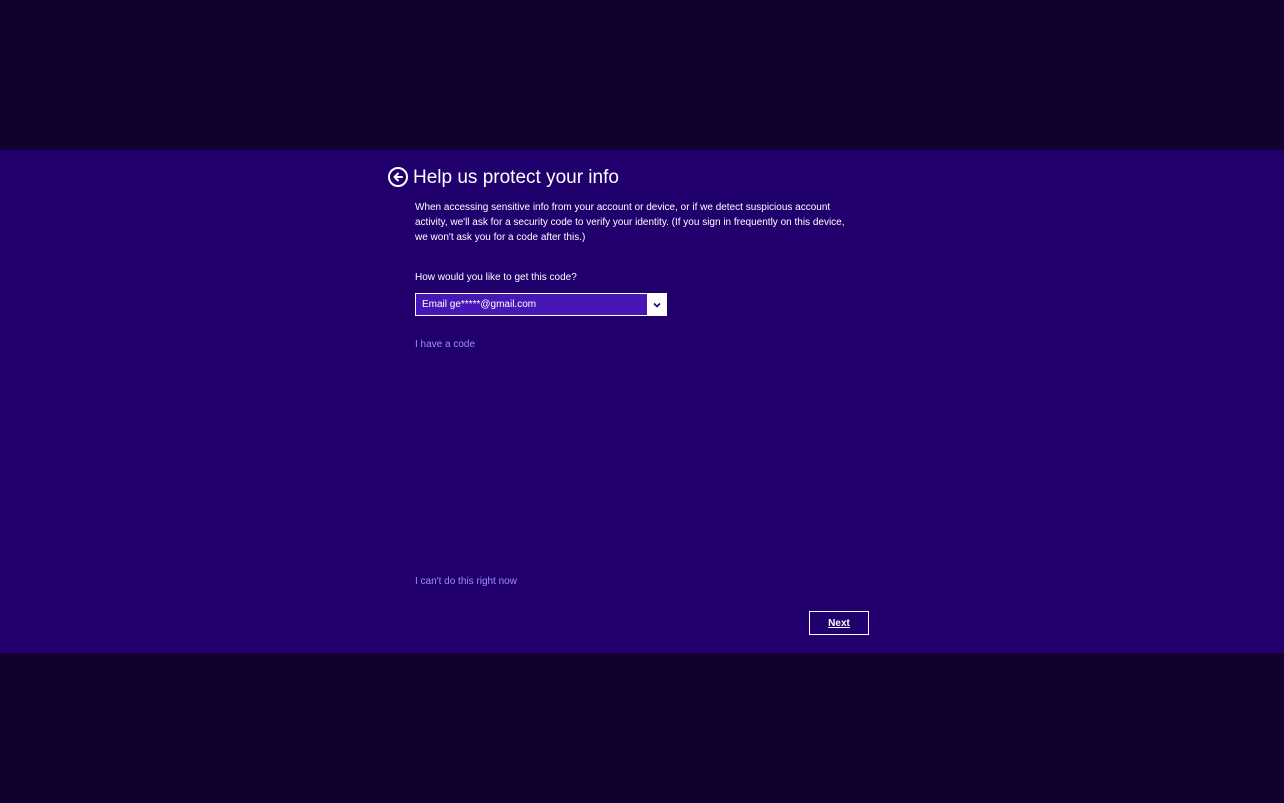 This screenshot has height=803, width=1284. I want to click on chevron-down-icon, so click(656, 304).